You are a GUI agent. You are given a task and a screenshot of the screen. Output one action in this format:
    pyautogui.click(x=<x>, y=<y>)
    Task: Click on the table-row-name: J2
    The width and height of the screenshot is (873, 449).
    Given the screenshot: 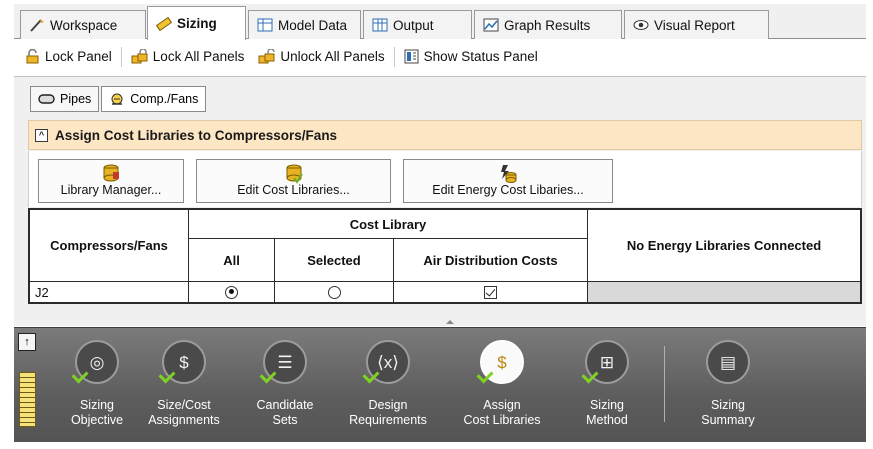 What is the action you would take?
    pyautogui.click(x=109, y=292)
    